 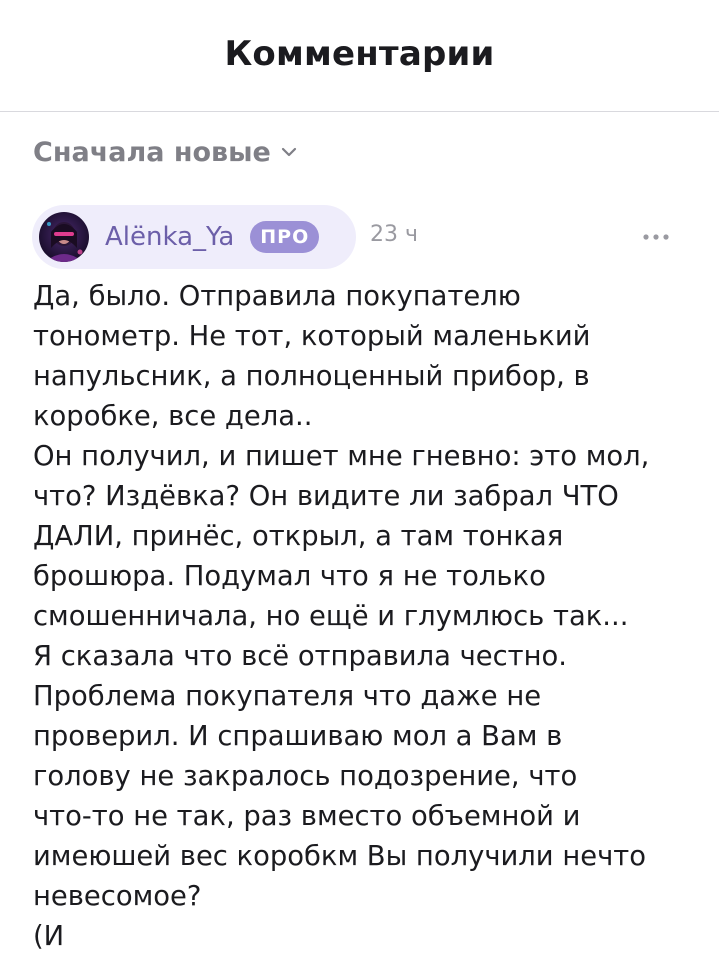 What do you see at coordinates (170, 237) in the screenshot?
I see `author-name: Alёnka_Ya` at bounding box center [170, 237].